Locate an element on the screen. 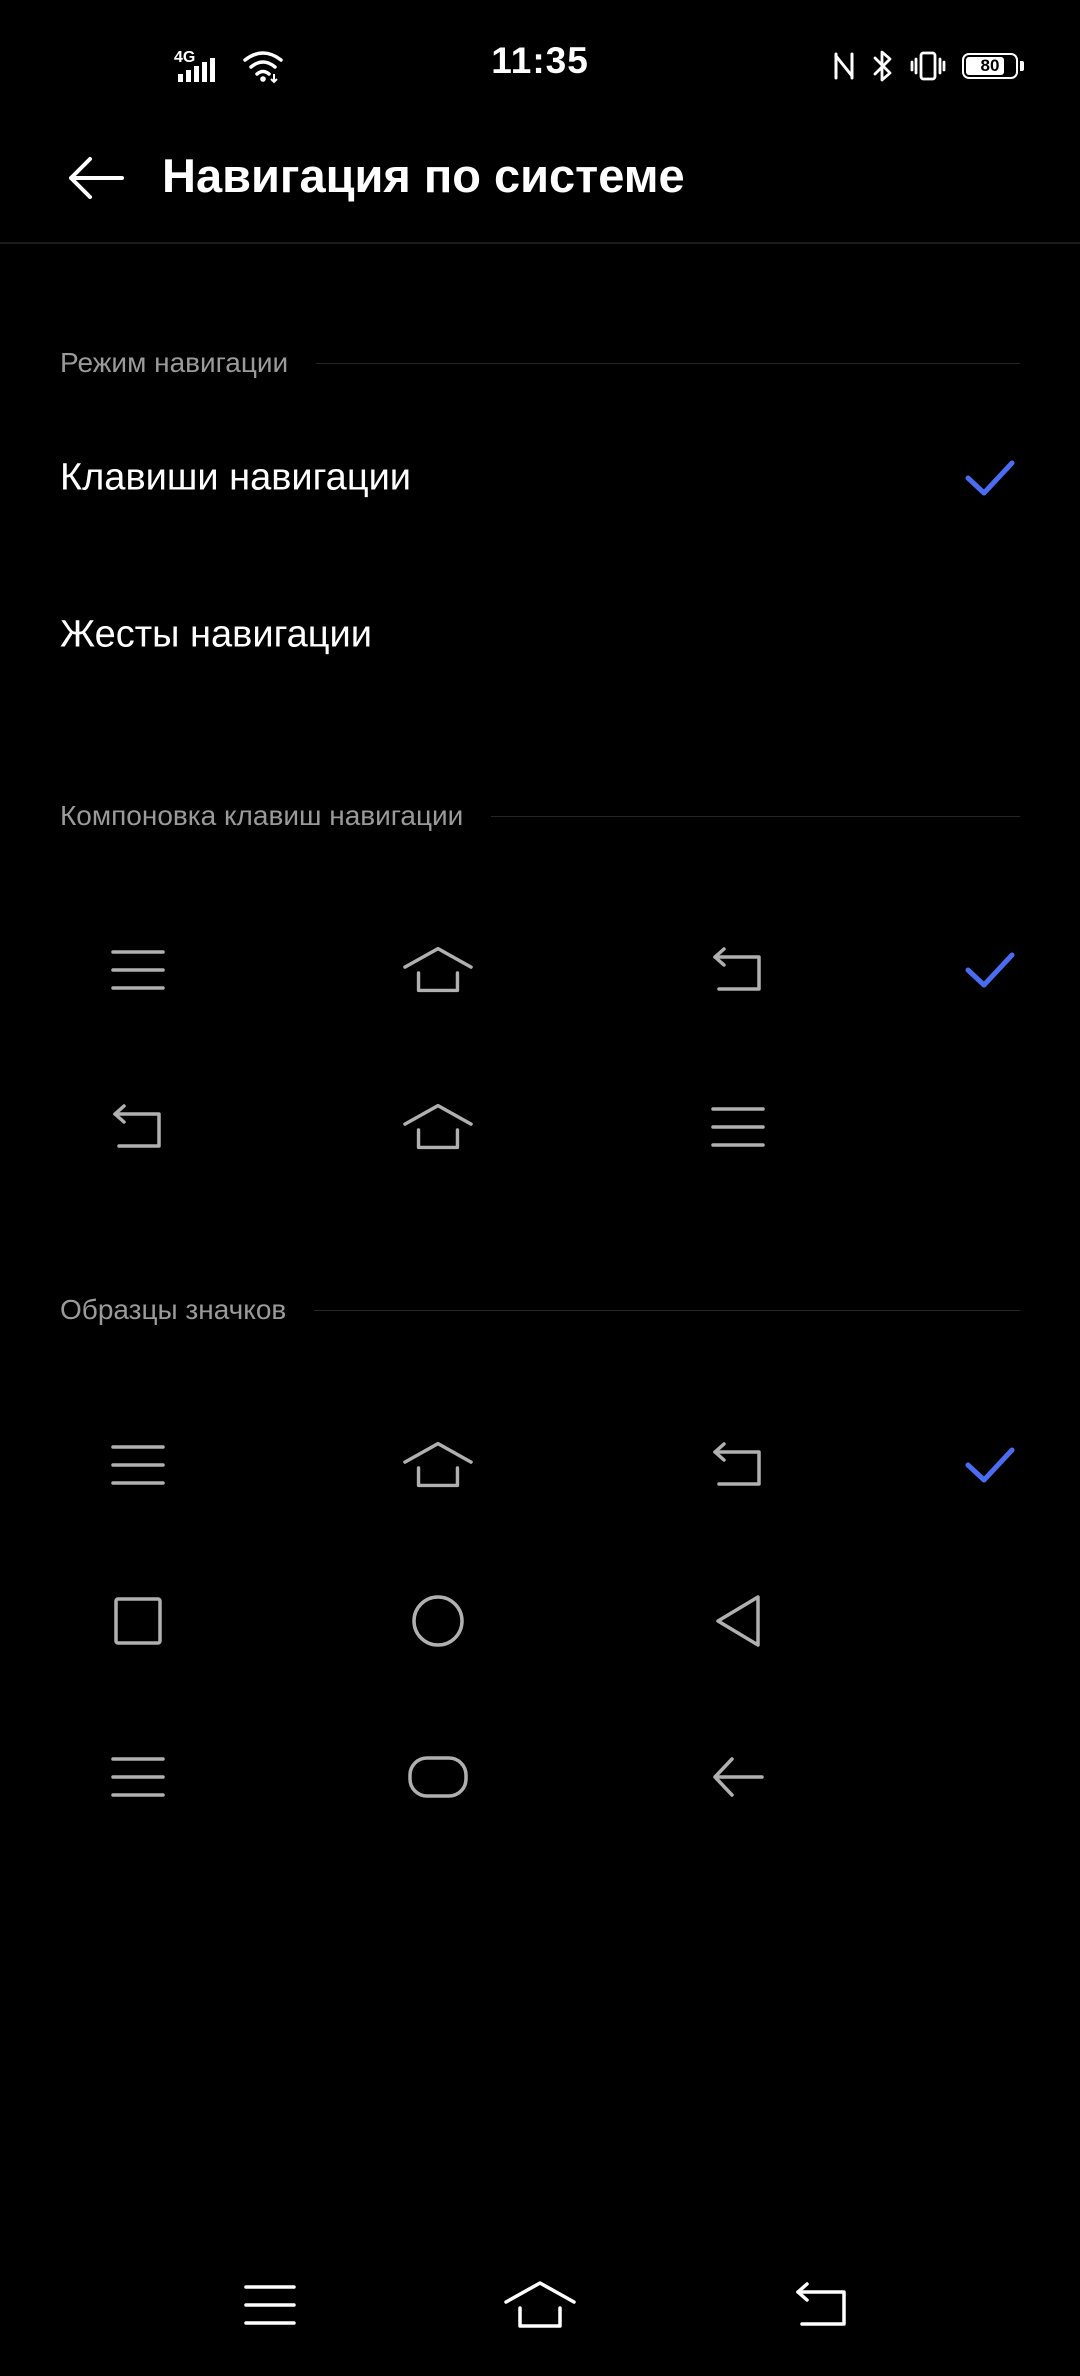 Image resolution: width=1080 pixels, height=2376 pixels. vibrate-icon is located at coordinates (928, 66).